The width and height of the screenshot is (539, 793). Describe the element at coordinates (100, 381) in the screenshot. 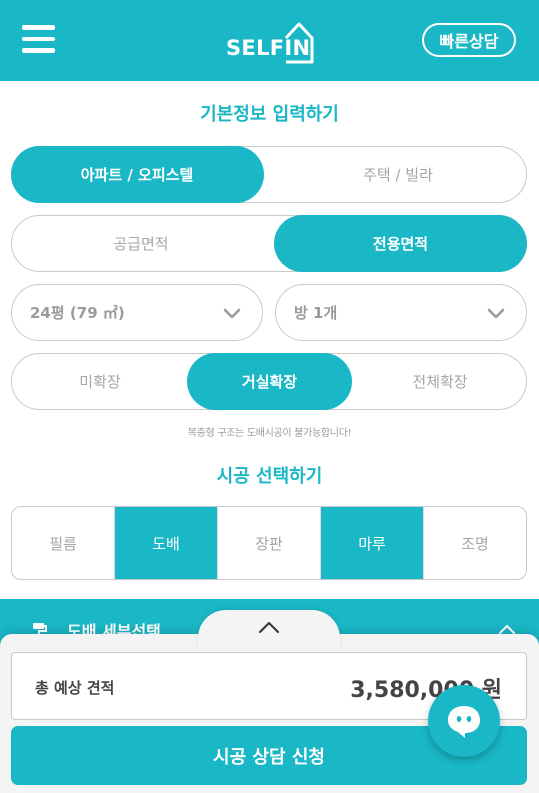

I see `option-no-extension: 미확장` at that location.